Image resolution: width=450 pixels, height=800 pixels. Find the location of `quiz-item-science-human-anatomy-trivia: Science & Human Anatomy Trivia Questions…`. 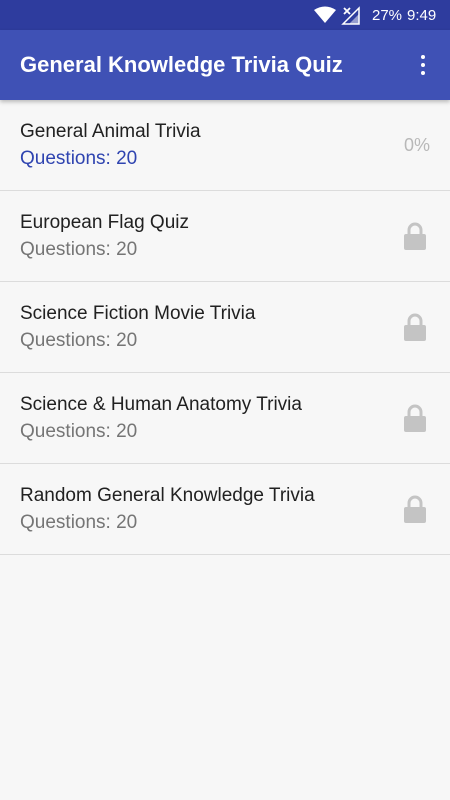

quiz-item-science-human-anatomy-trivia: Science & Human Anatomy Trivia Questions… is located at coordinates (225, 418).